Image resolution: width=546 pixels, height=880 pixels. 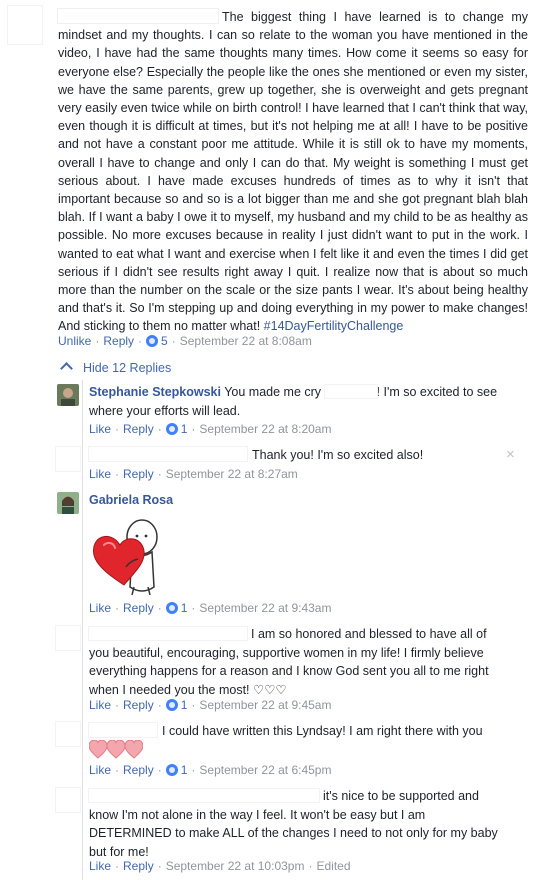 I want to click on post-actions: Unlike · Reply · 5 · September 22 at 8:08am, so click(x=185, y=341).